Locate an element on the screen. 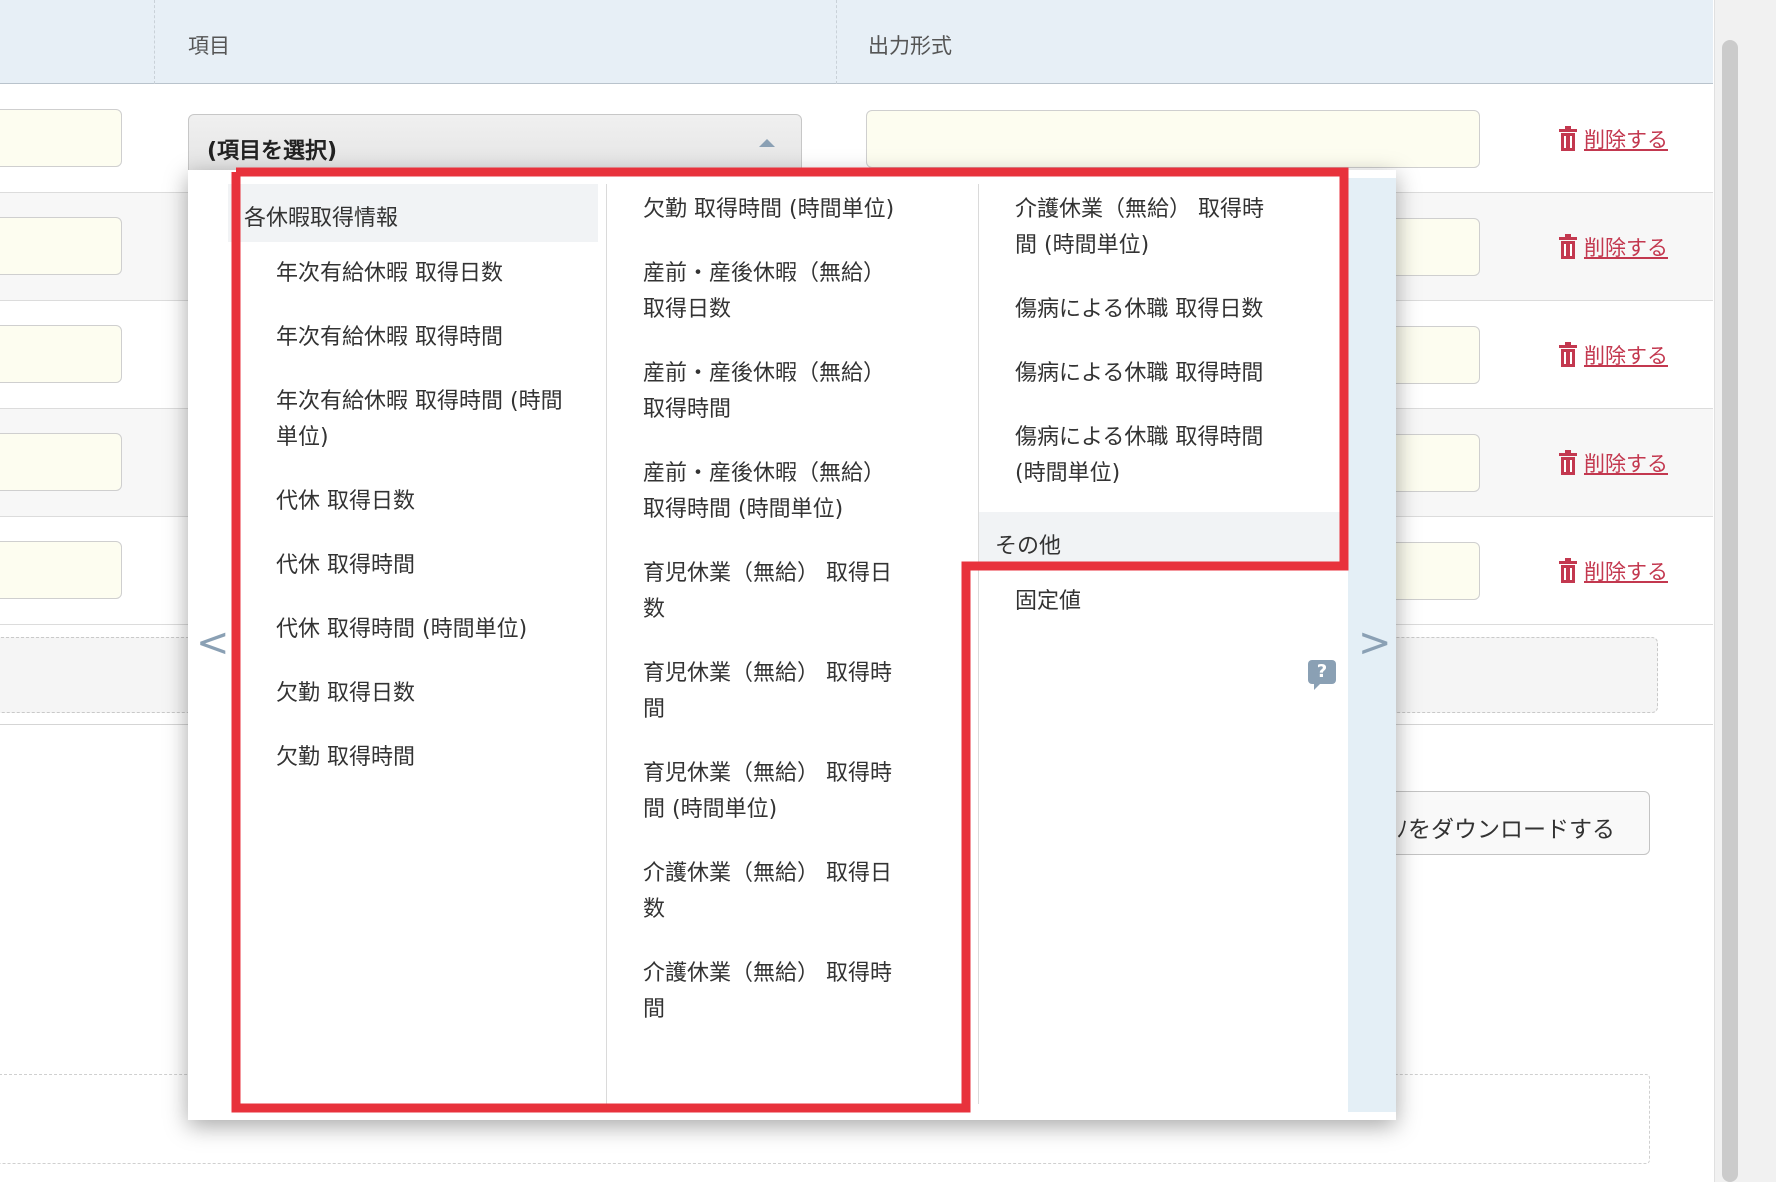 The height and width of the screenshot is (1182, 1776). header-format-label: 出力形式 is located at coordinates (910, 46).